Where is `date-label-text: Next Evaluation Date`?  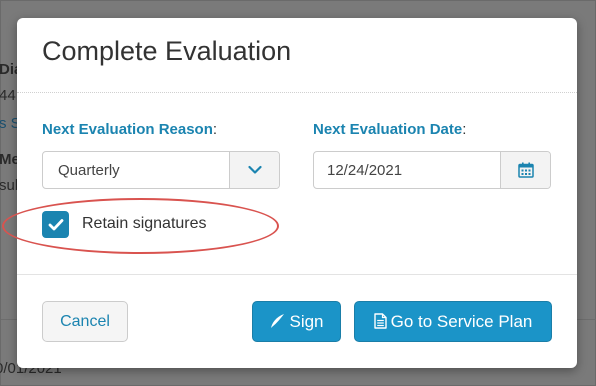
date-label-text: Next Evaluation Date is located at coordinates (388, 129).